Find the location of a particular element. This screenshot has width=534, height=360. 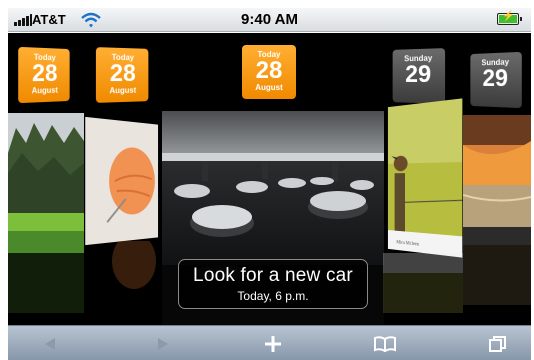

event-title: Look for a new car is located at coordinates (273, 276).